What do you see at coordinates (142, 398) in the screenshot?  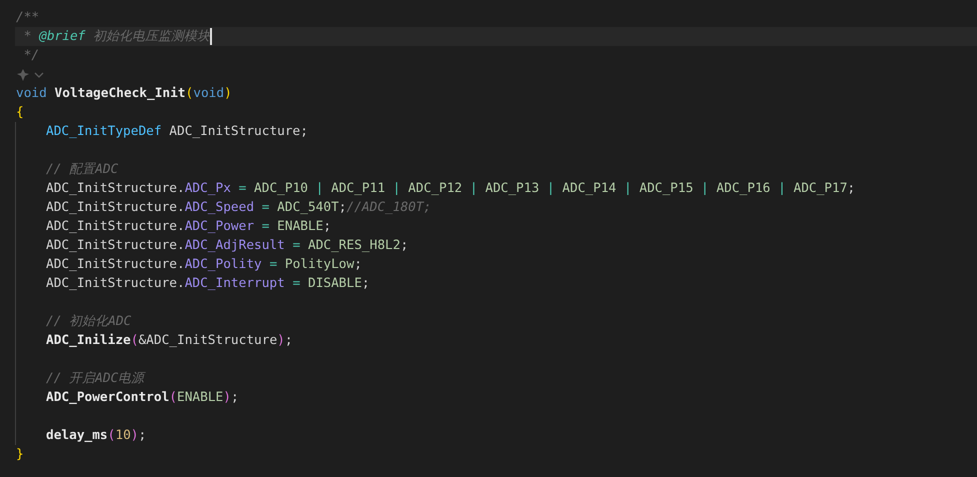 I see `code-line: ADC_PowerControl(ENABLE);` at bounding box center [142, 398].